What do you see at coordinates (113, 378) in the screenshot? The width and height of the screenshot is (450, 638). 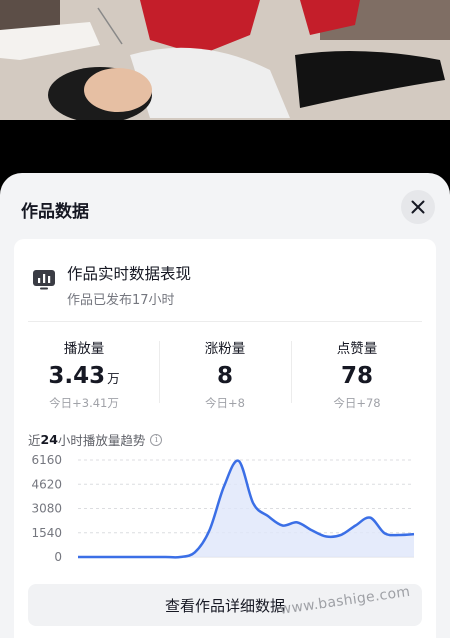 I see `stat-unit: 万` at bounding box center [113, 378].